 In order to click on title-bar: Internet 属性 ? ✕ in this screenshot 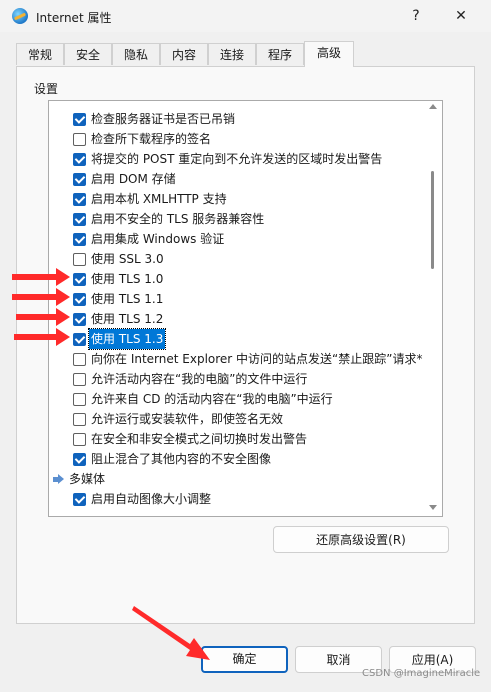, I will do `click(245, 16)`.